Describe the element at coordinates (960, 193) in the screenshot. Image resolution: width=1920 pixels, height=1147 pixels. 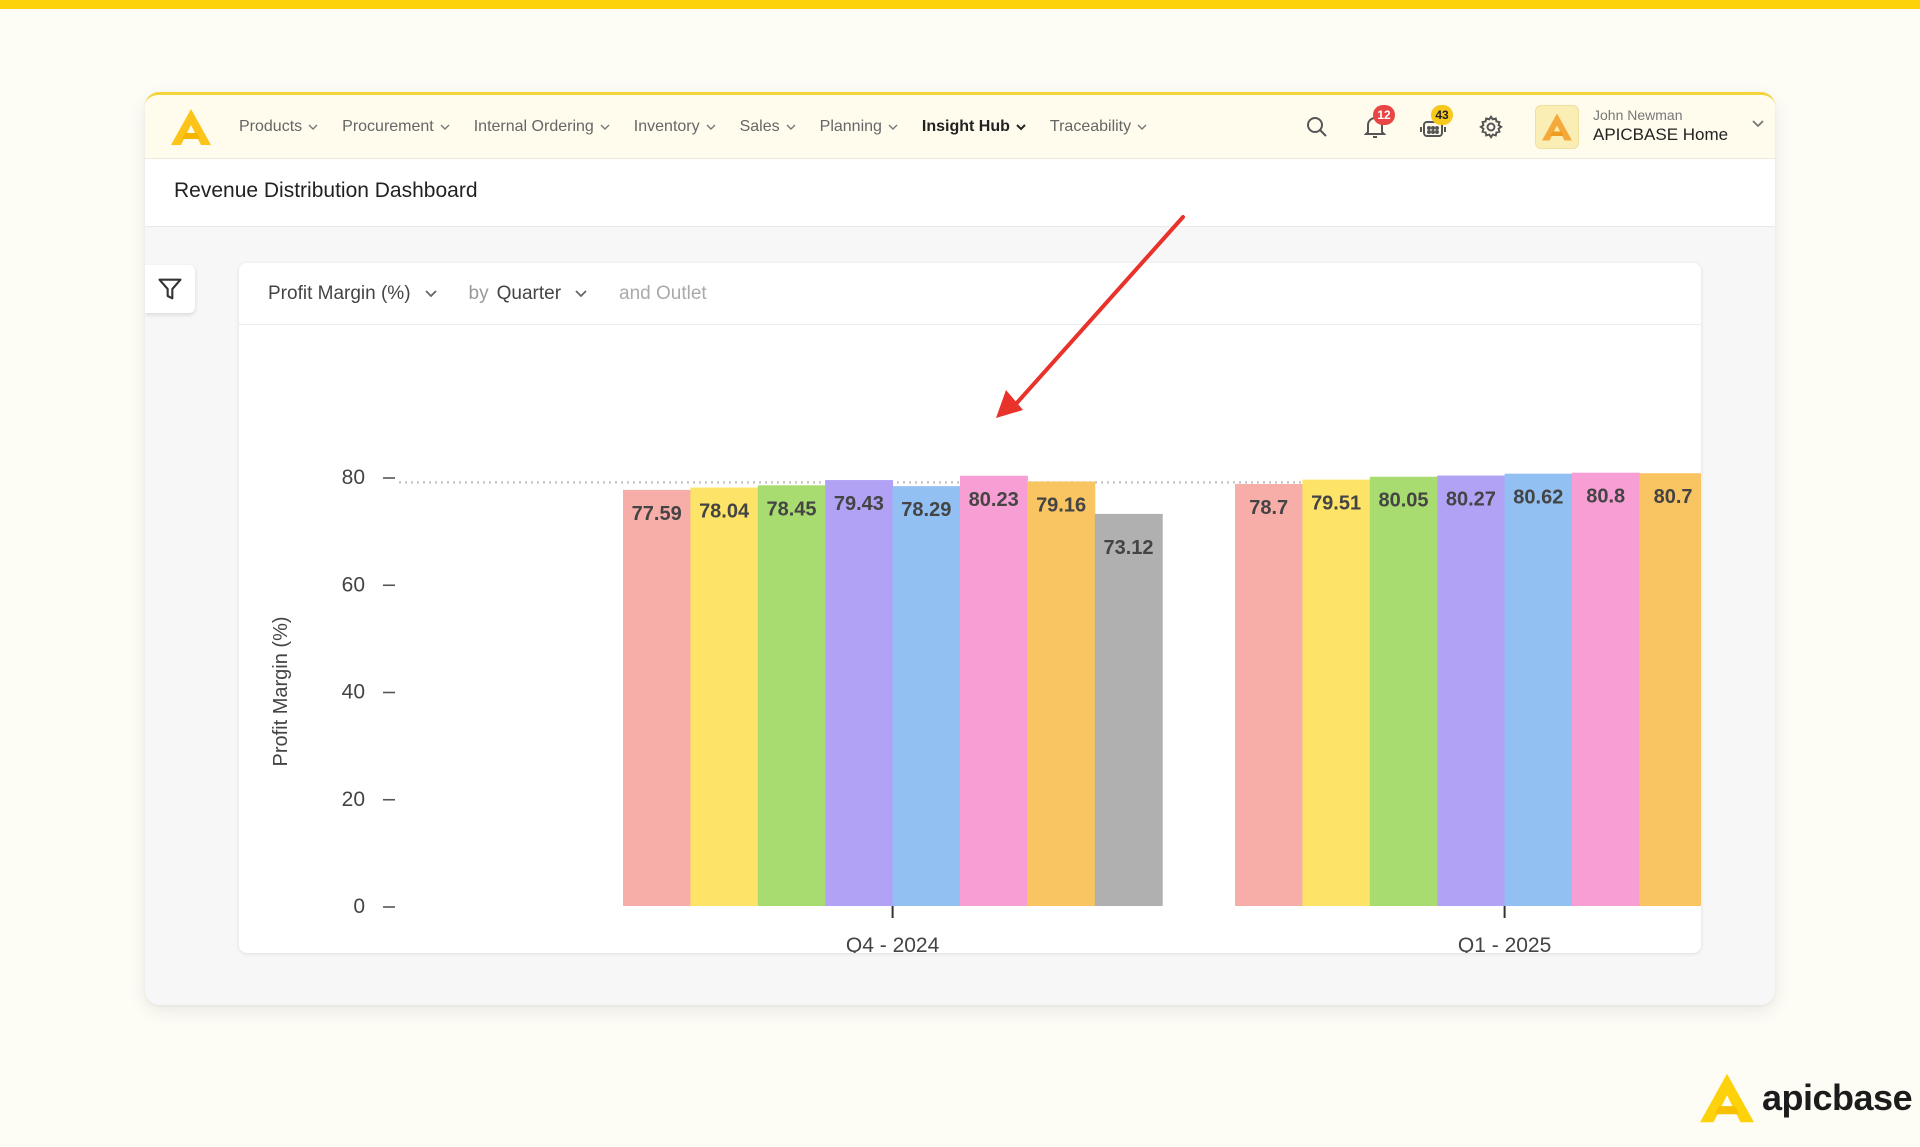
I see `page-header: Revenue Distribution Dashboard` at that location.